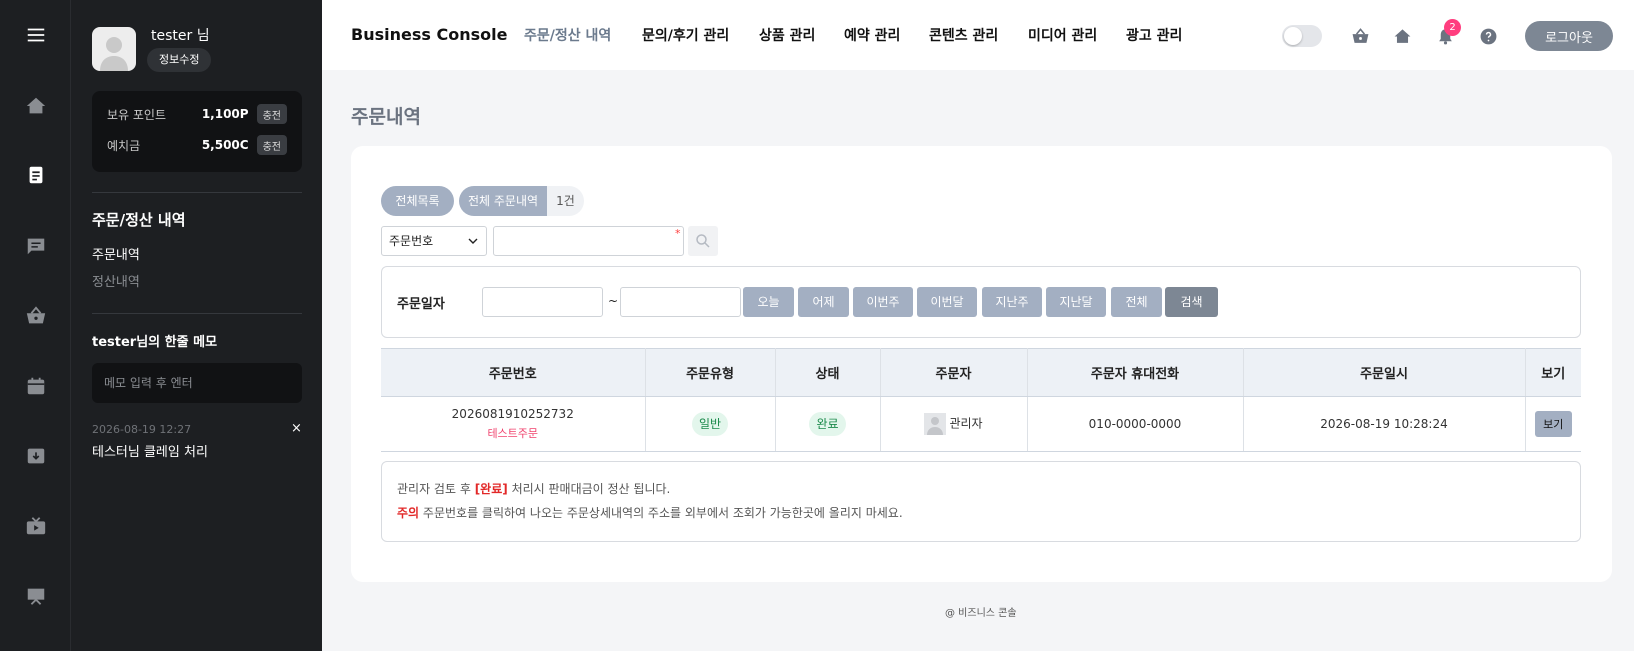 This screenshot has width=1634, height=651. Describe the element at coordinates (567, 35) in the screenshot. I see `nav-orders: 주문/정산 내역` at that location.